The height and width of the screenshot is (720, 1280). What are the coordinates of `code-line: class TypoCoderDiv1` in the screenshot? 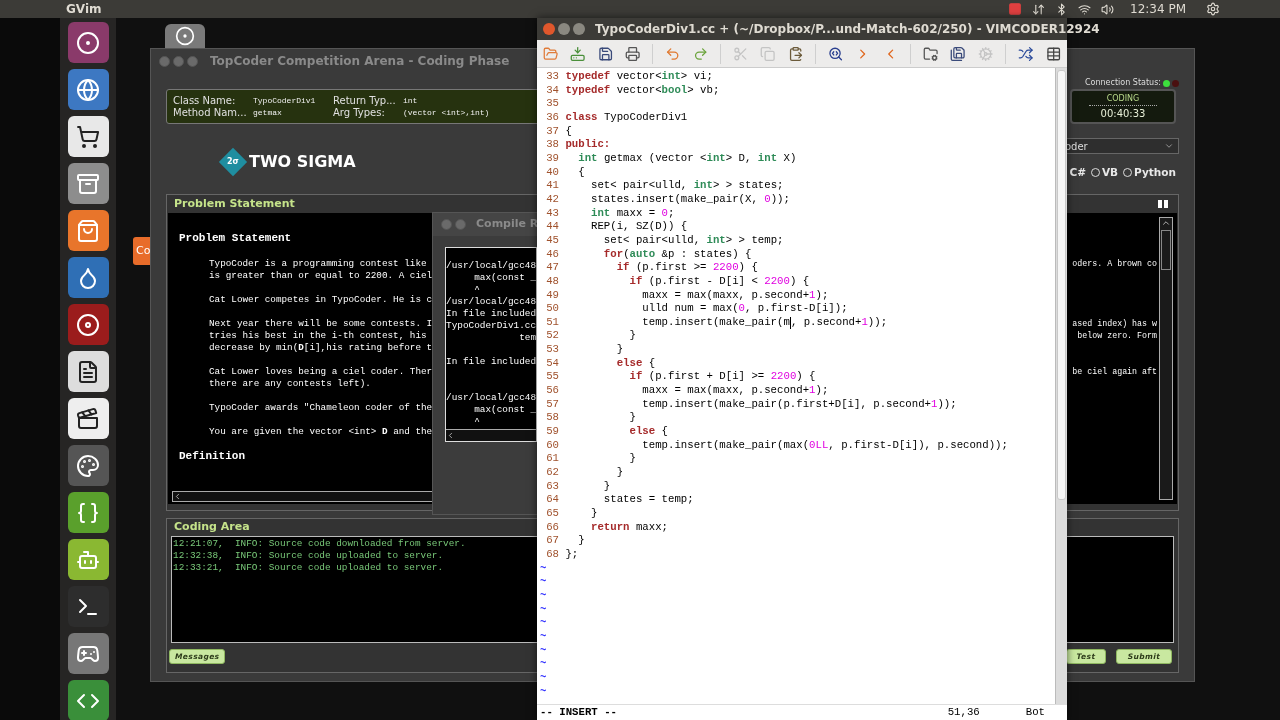 It's located at (626, 117).